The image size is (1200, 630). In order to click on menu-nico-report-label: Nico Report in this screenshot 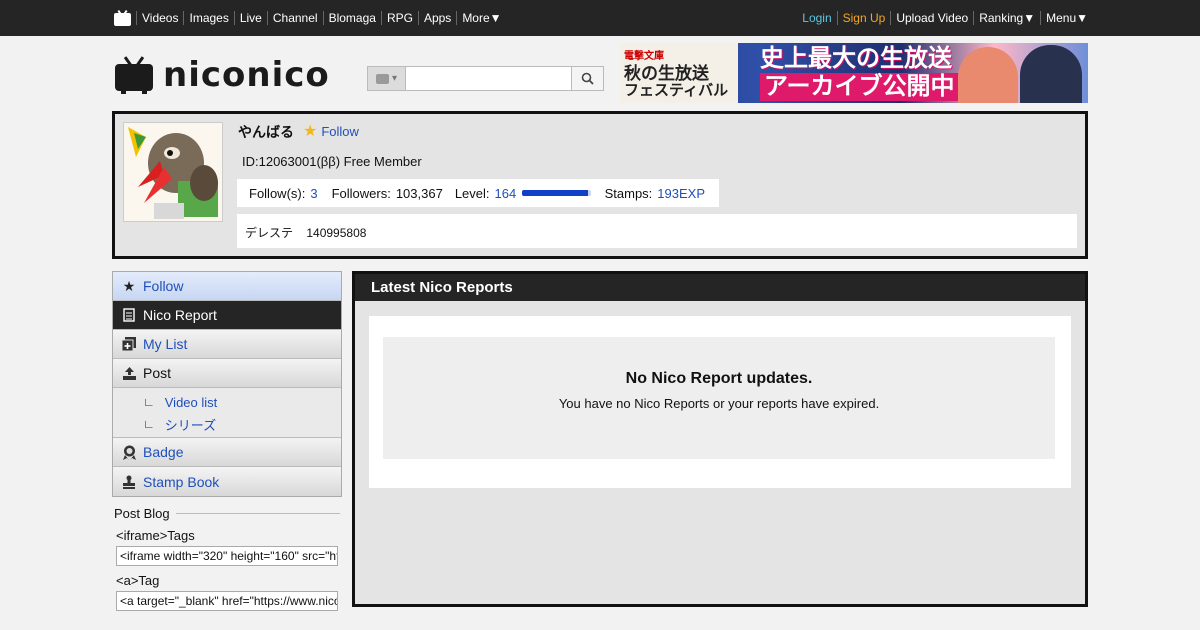, I will do `click(180, 315)`.